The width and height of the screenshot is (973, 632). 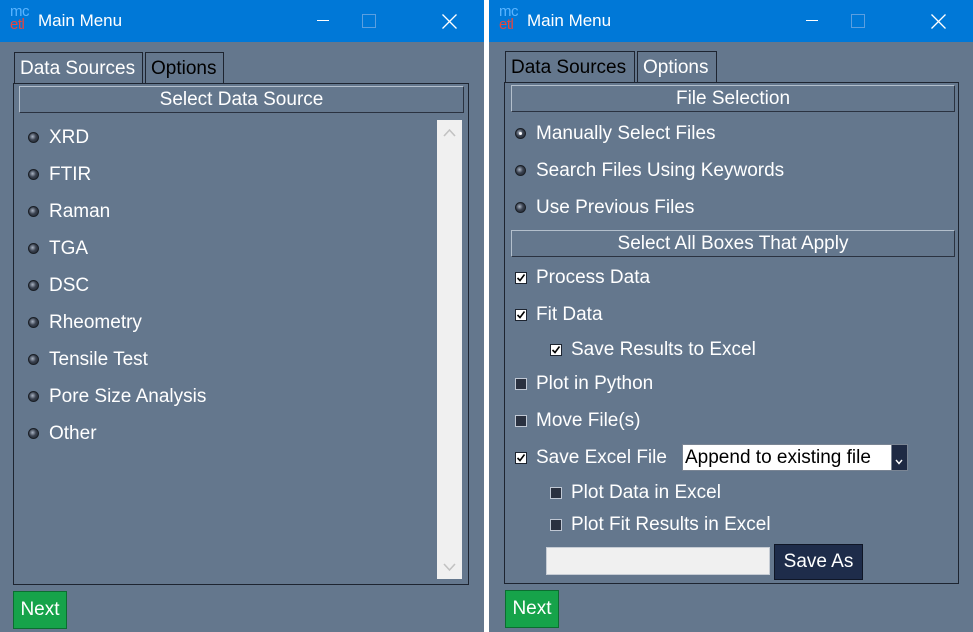 What do you see at coordinates (588, 420) in the screenshot?
I see `checkbox-label: Move File(s)` at bounding box center [588, 420].